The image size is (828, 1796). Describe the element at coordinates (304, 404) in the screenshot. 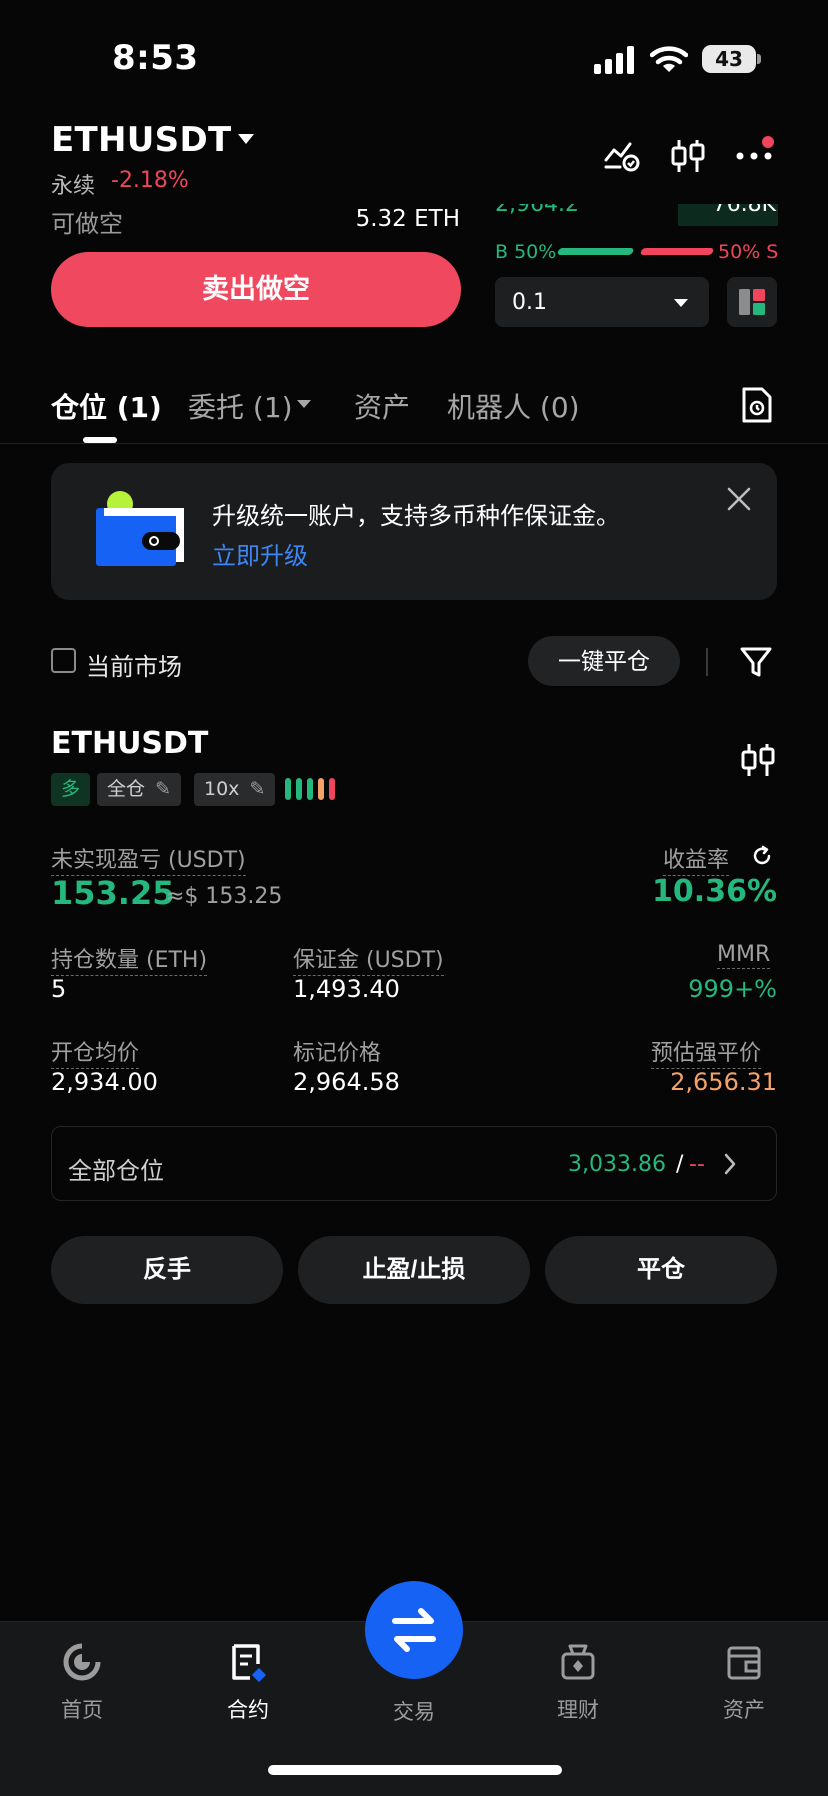

I see `tab-orders-dropdown-icon` at that location.